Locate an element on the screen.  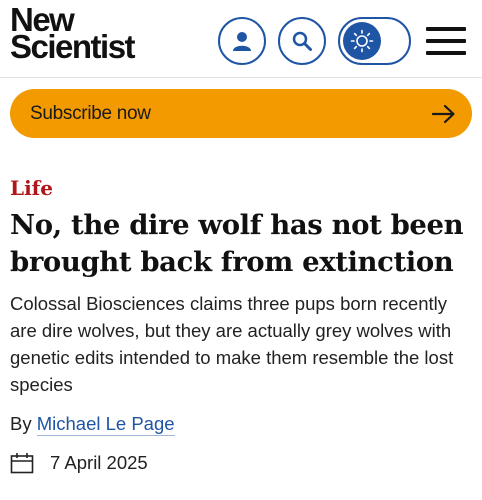
subscribe-button: Subscribe now is located at coordinates (241, 113).